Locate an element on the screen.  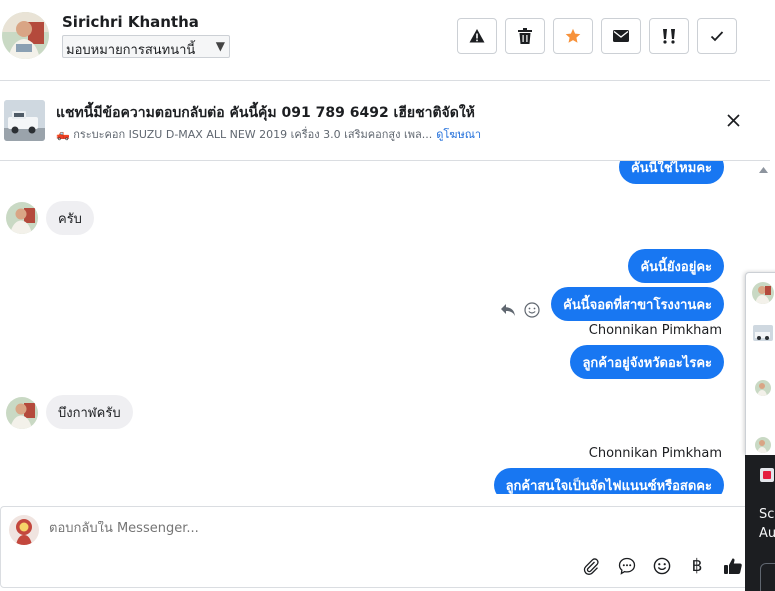
reply-input is located at coordinates (389, 528).